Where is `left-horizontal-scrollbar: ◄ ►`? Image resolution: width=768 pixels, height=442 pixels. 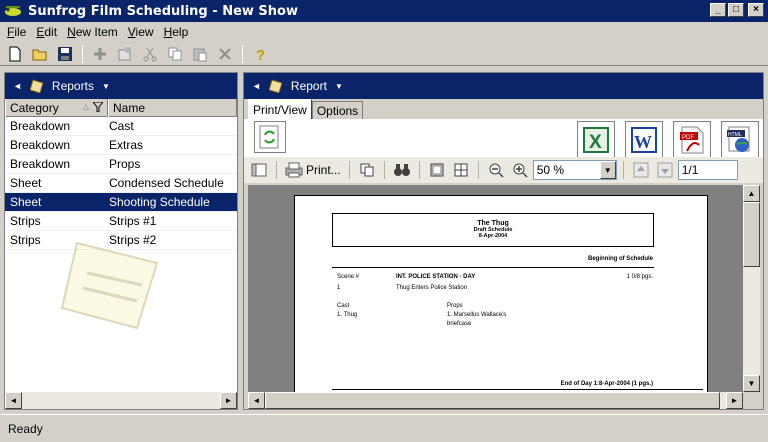 left-horizontal-scrollbar: ◄ ► is located at coordinates (121, 400).